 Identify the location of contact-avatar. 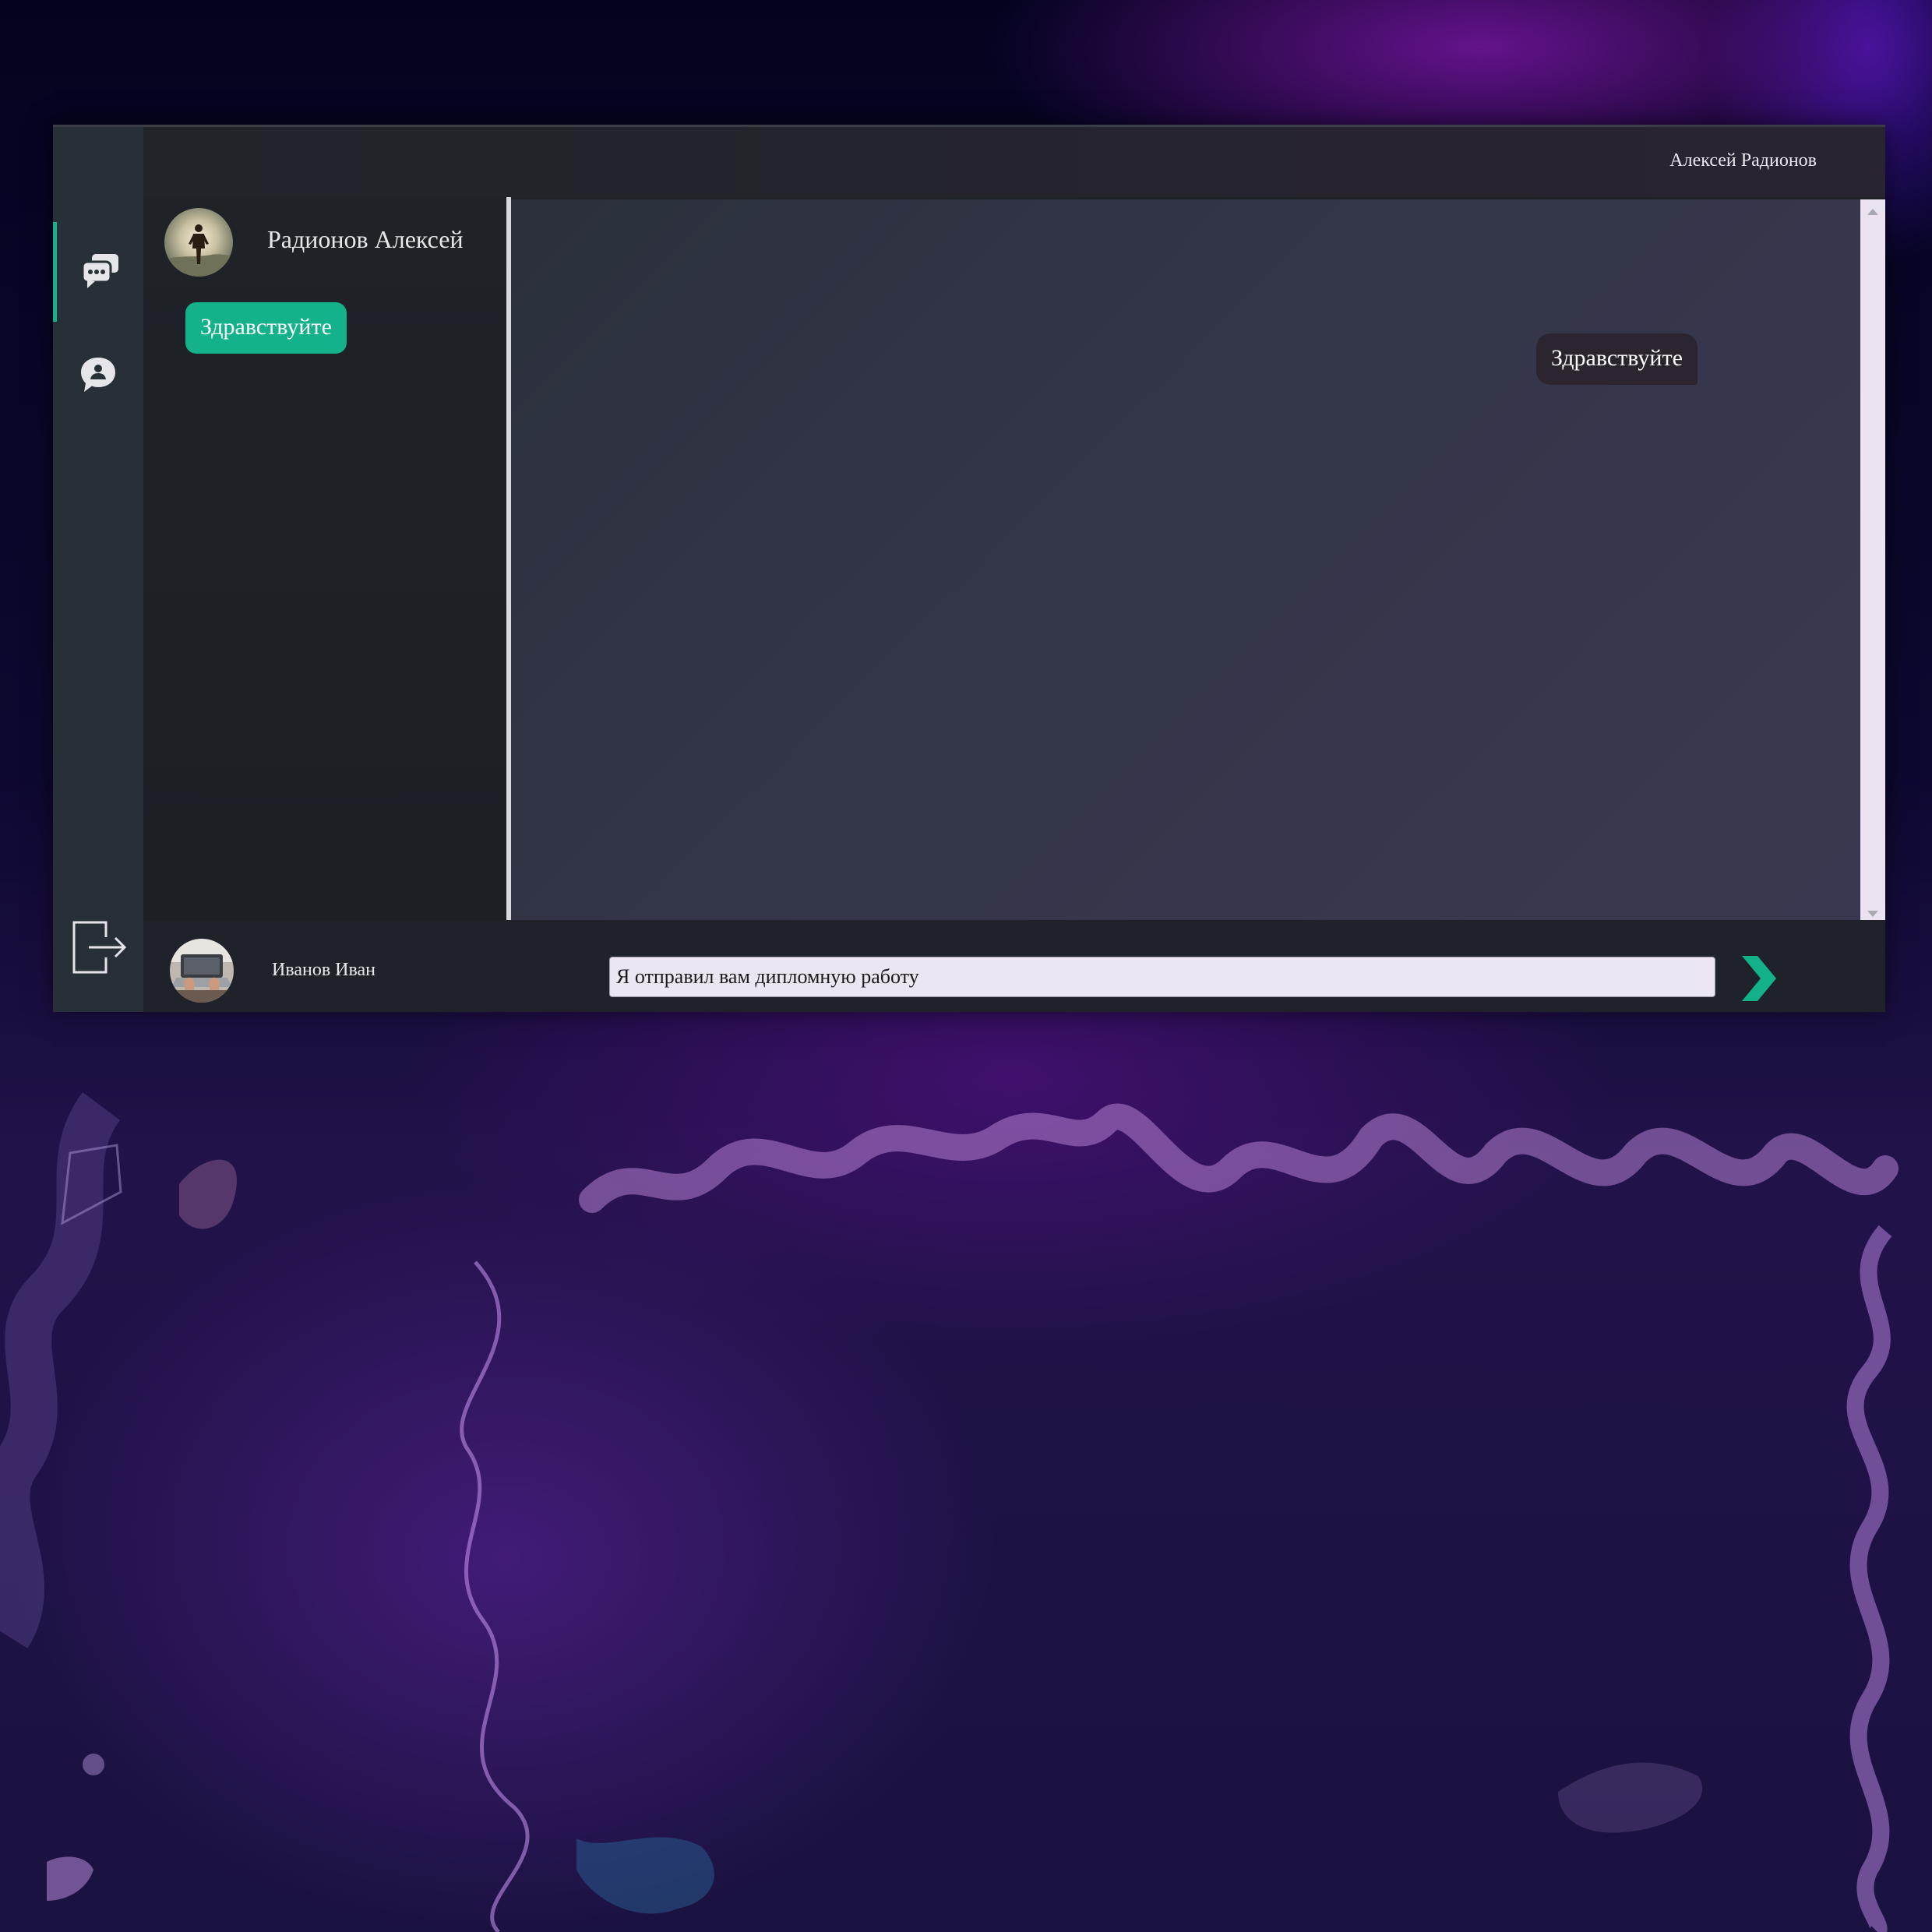
(198, 243).